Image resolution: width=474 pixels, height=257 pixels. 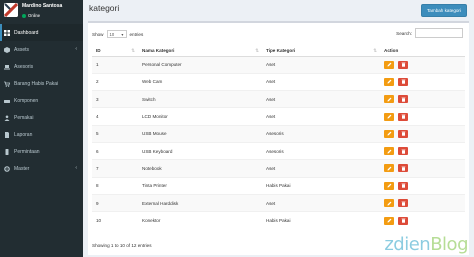 What do you see at coordinates (41, 49) in the screenshot?
I see `sidebar-item-assets: Assets ‹` at bounding box center [41, 49].